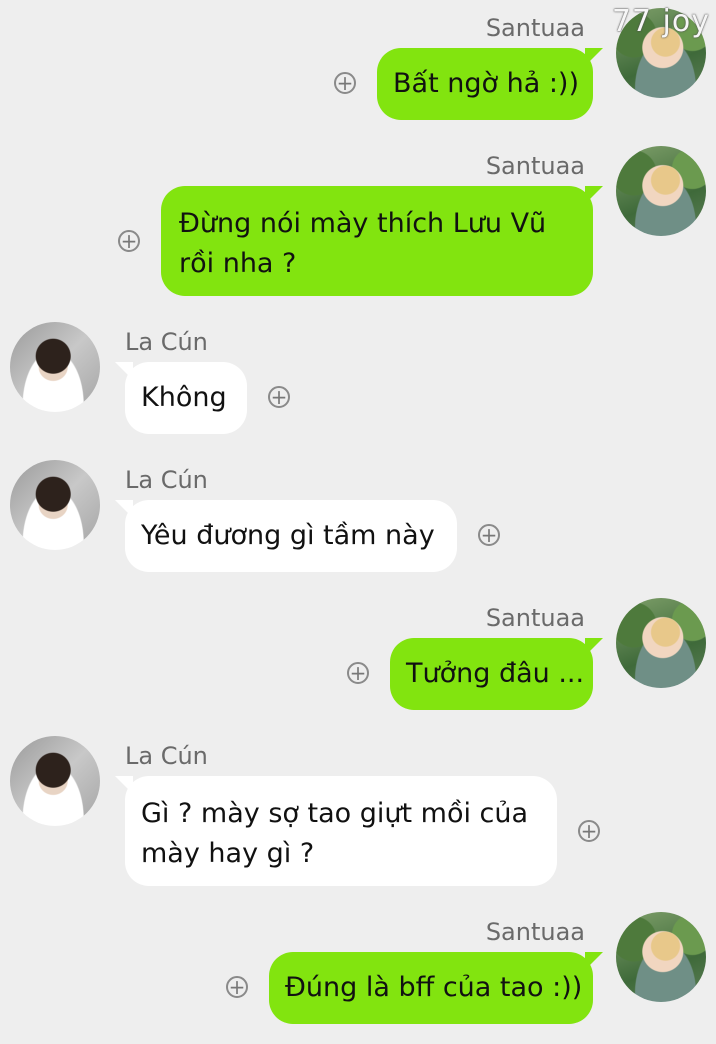  Describe the element at coordinates (335, 813) in the screenshot. I see `message-text-line: Gì ? mày sợ tao giựt mồi của` at that location.